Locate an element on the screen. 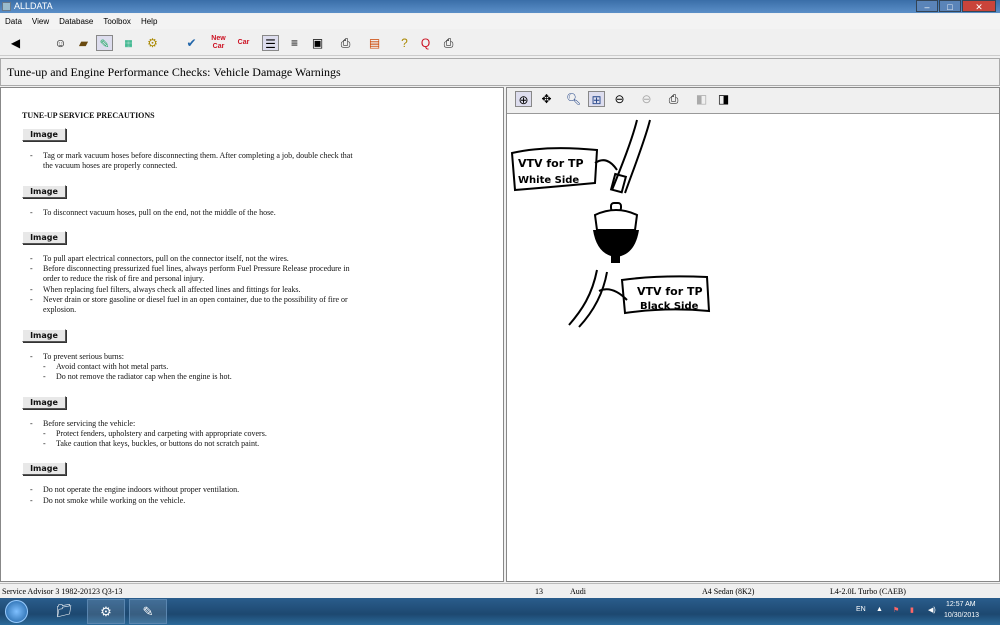  fit-icon: ⊞ is located at coordinates (596, 99).